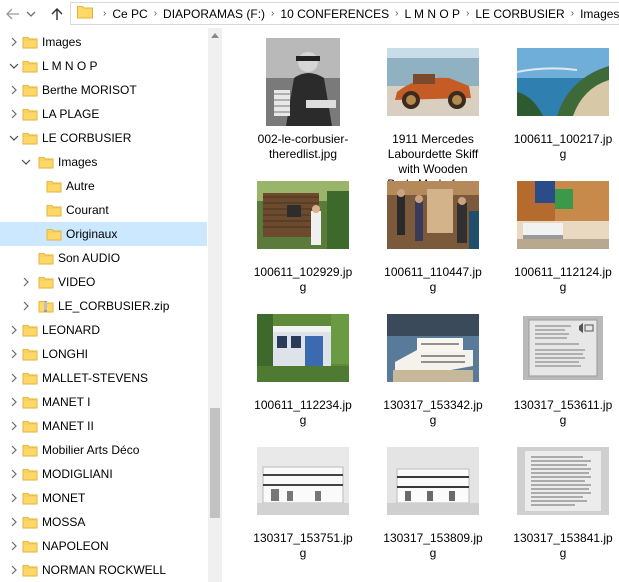  What do you see at coordinates (89, 258) in the screenshot?
I see `tree-item-label: Son AUDIO` at bounding box center [89, 258].